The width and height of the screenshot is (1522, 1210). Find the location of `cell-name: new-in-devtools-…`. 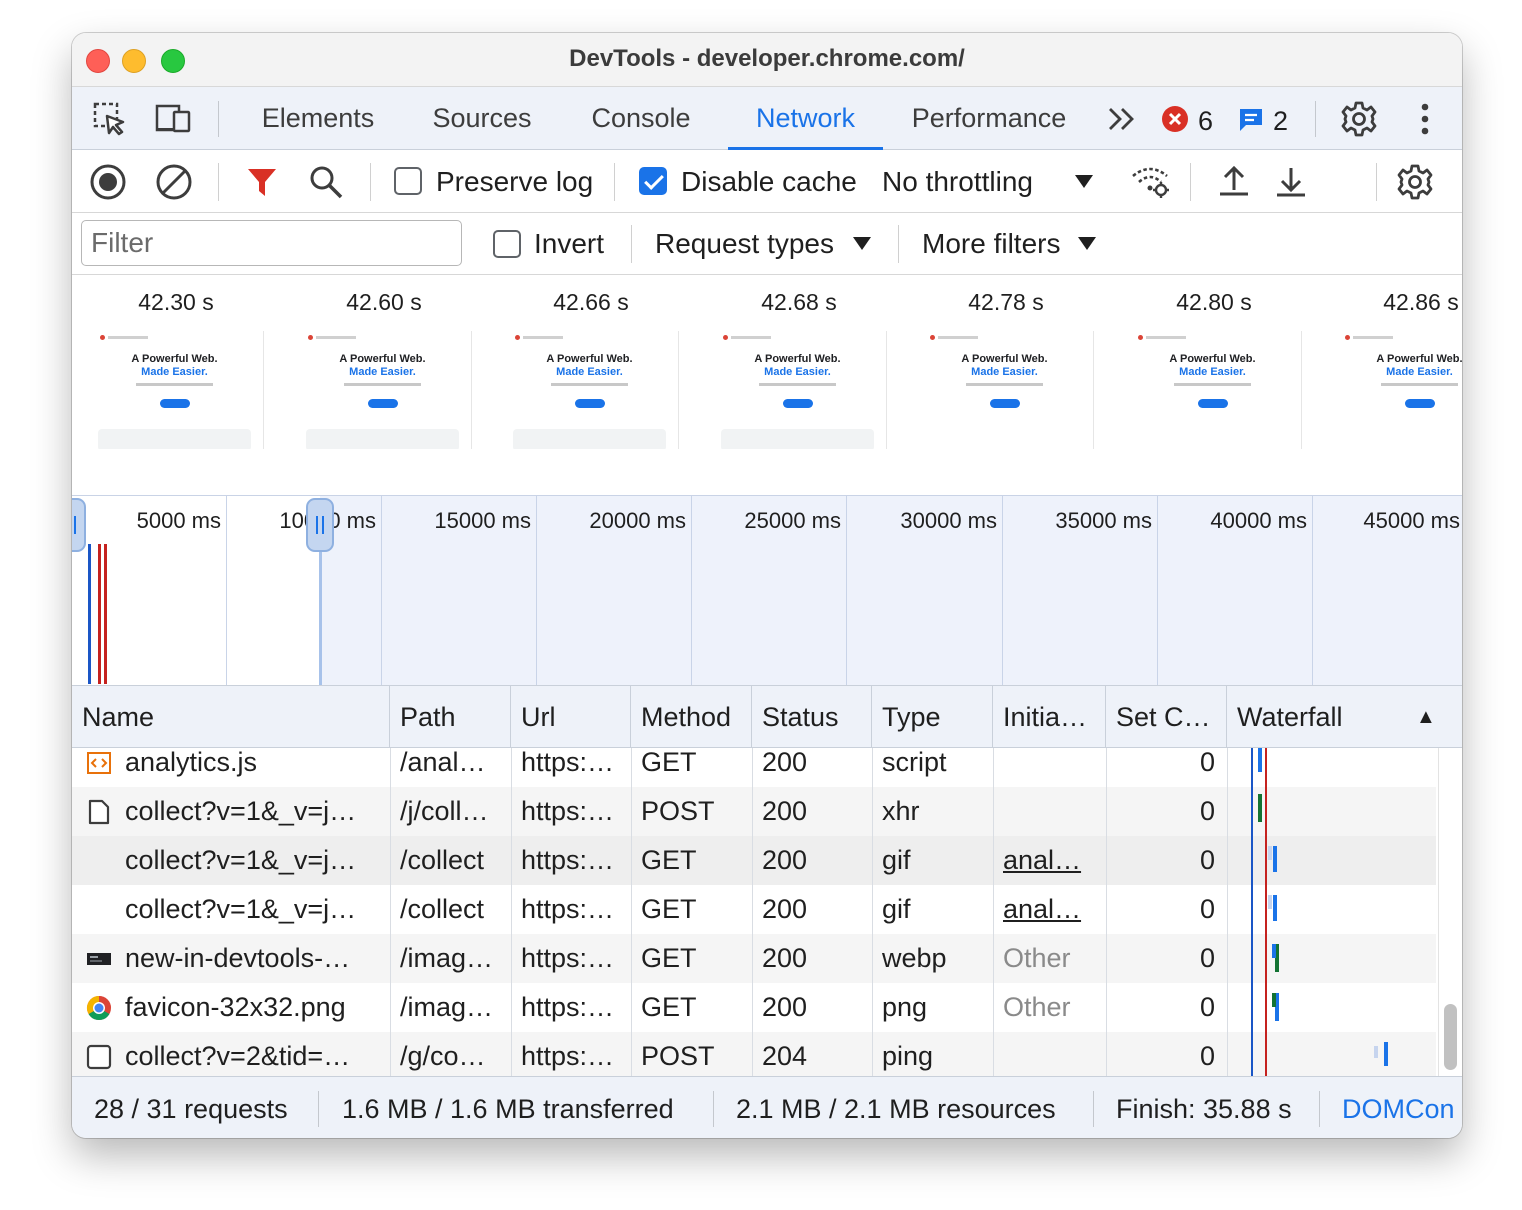

cell-name: new-in-devtools-… is located at coordinates (231, 958).